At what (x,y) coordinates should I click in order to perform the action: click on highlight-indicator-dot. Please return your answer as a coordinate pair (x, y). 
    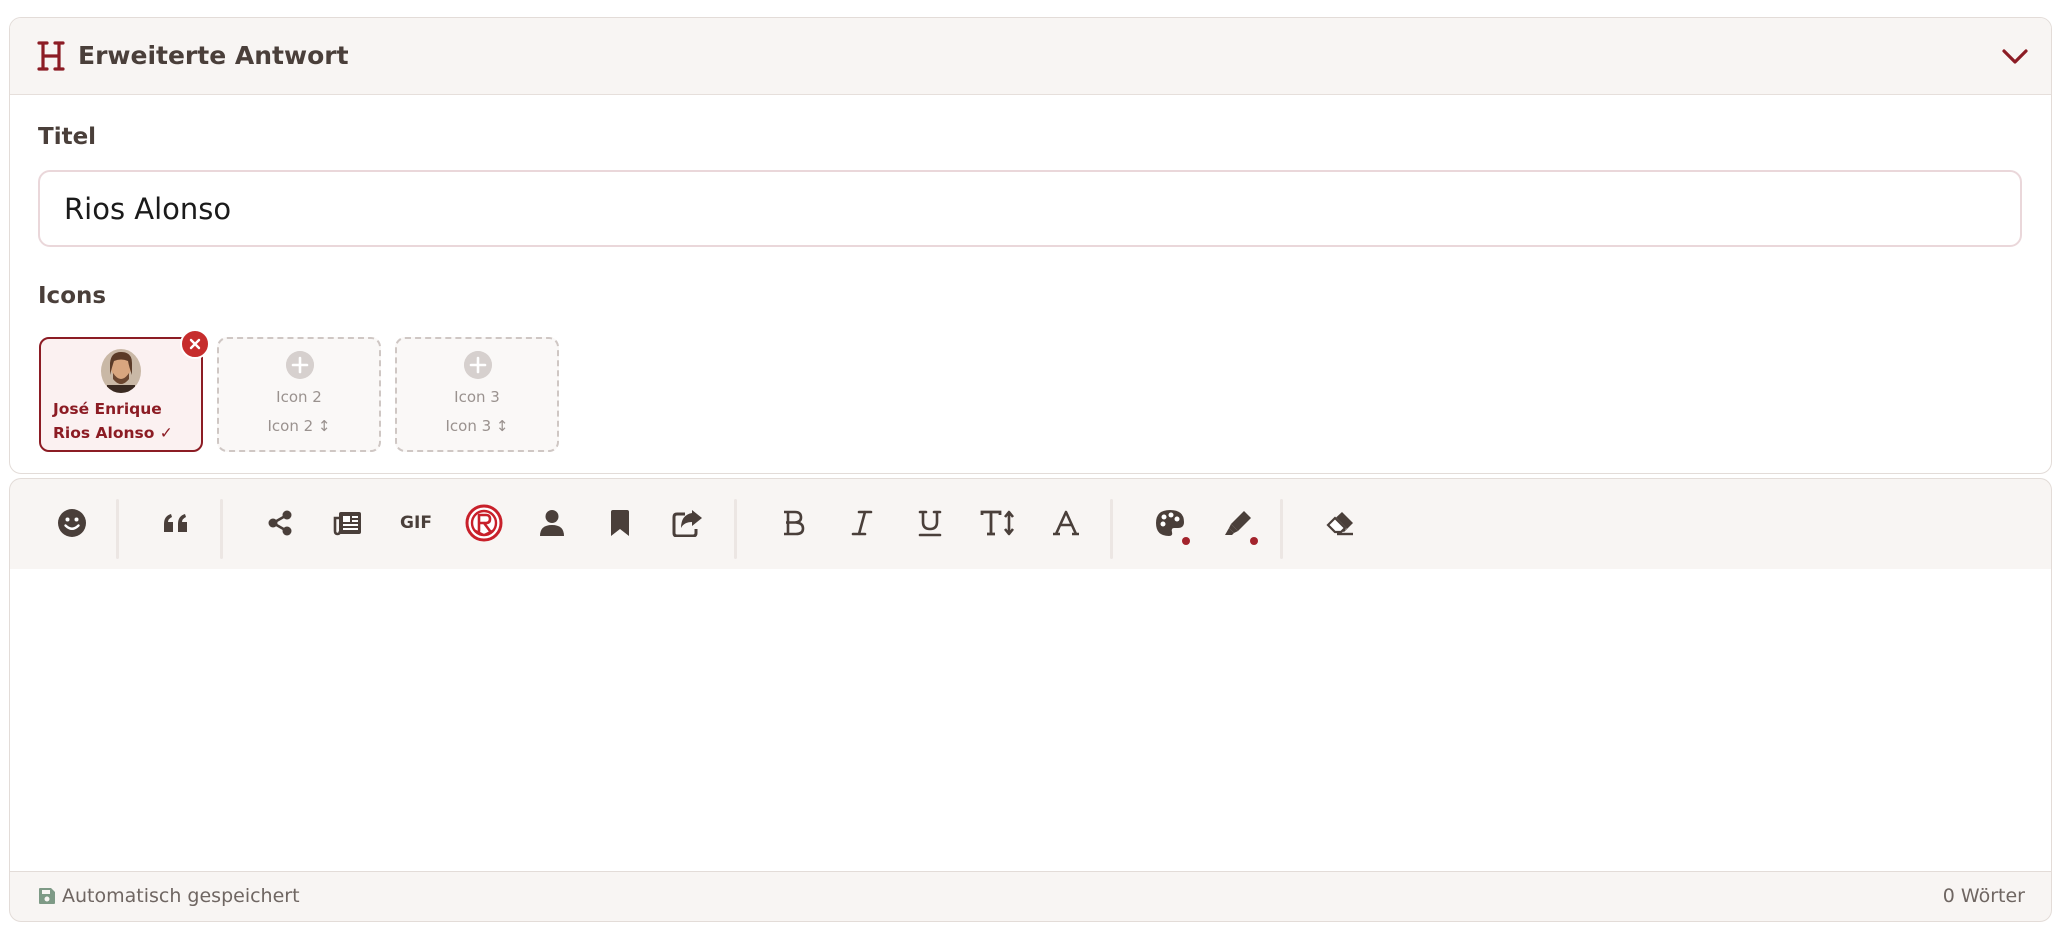
    Looking at the image, I should click on (1254, 541).